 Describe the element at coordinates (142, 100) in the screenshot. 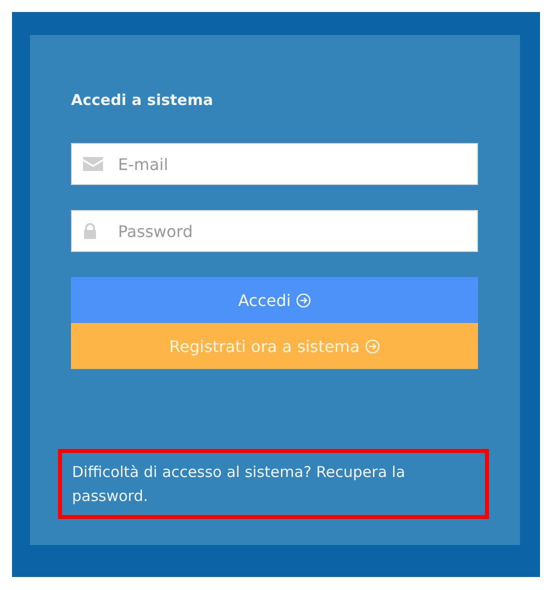

I see `login-title: Accedi a sistema` at that location.